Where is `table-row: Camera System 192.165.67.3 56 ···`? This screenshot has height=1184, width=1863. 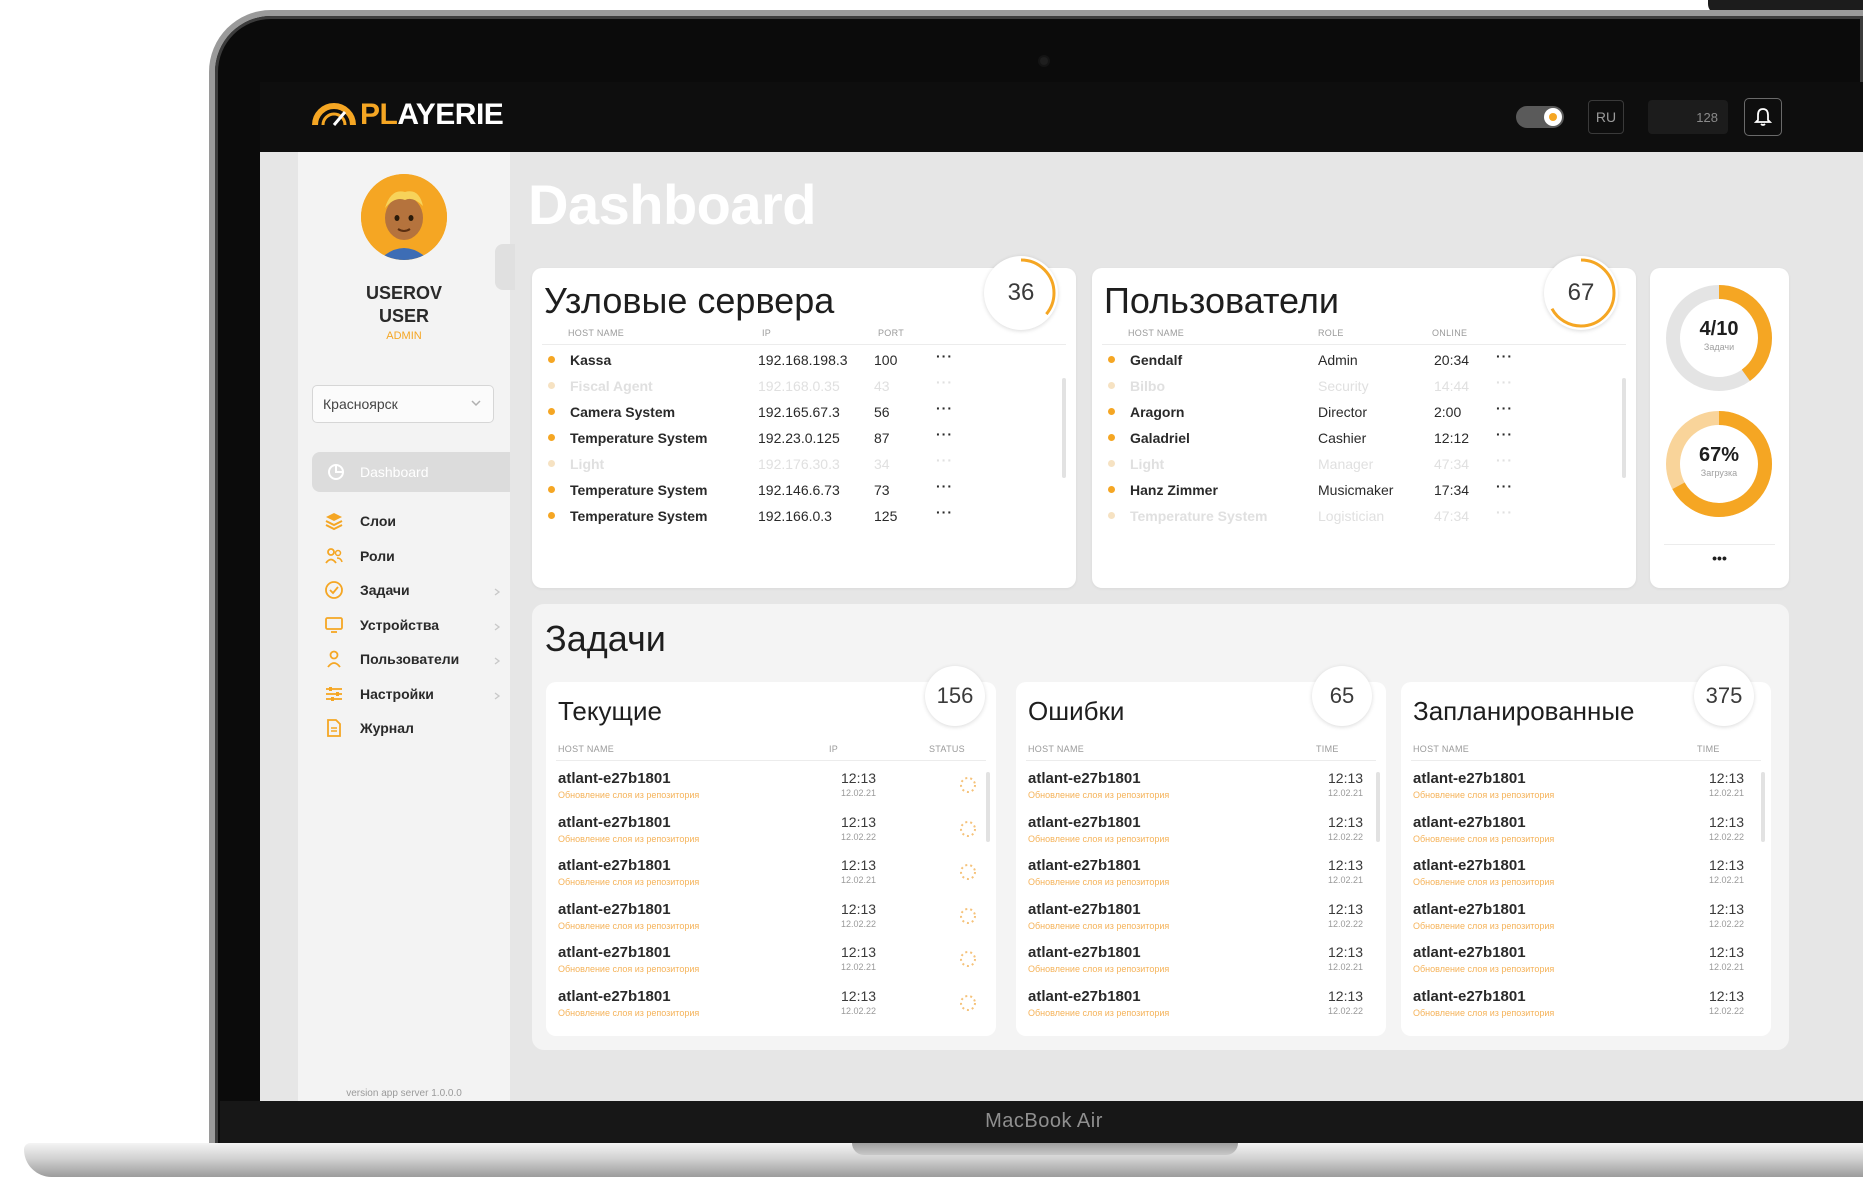
table-row: Camera System 192.165.67.3 56 ··· is located at coordinates (798, 413).